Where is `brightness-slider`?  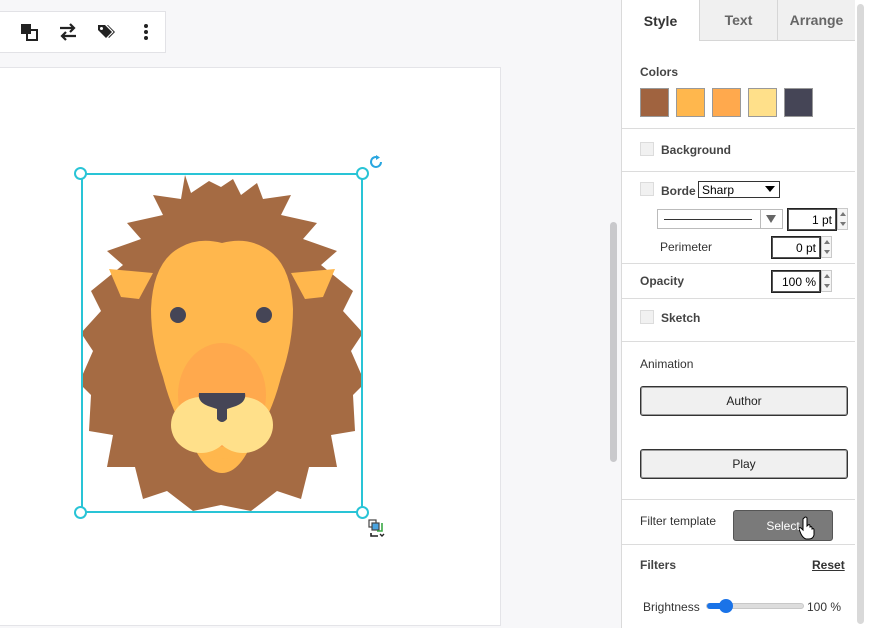 brightness-slider is located at coordinates (755, 606).